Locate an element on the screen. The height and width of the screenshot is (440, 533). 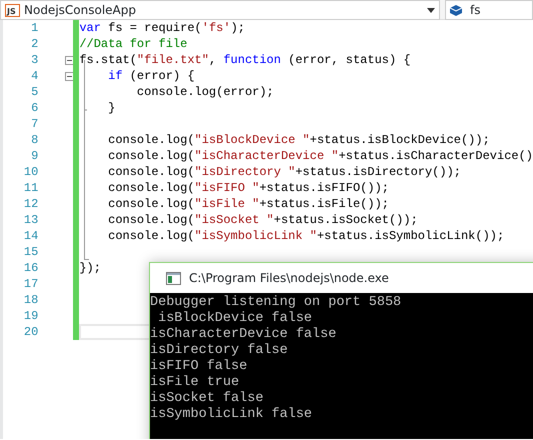
line-number: 18 is located at coordinates (30, 300).